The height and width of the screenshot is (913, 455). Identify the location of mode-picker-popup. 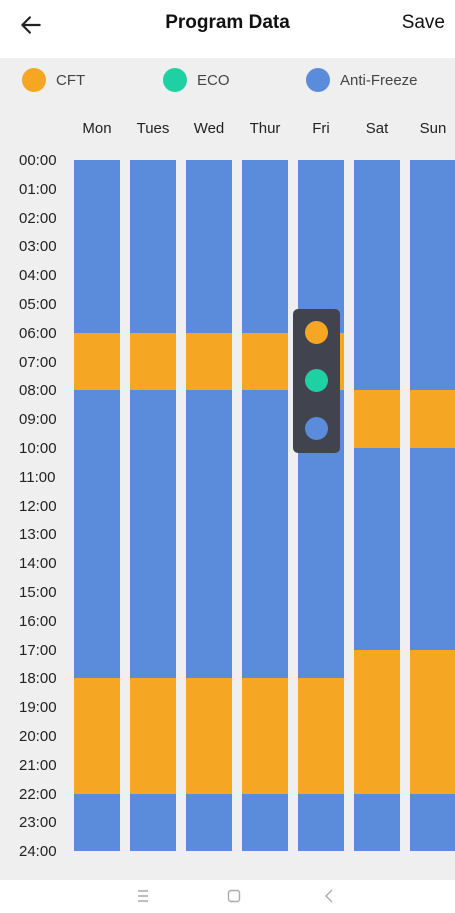
(316, 381).